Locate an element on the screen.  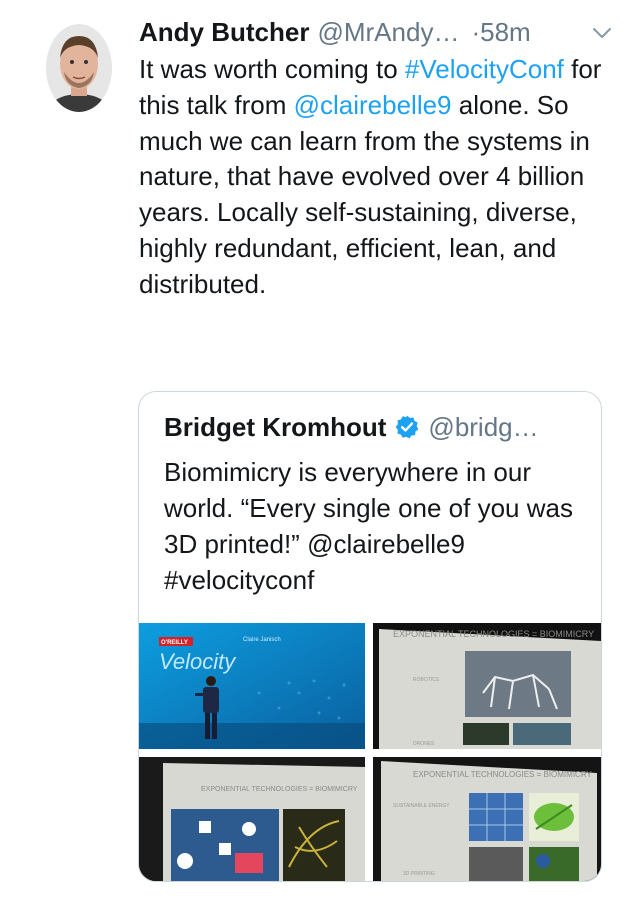
tweet-timestamp: 58m is located at coordinates (505, 32).